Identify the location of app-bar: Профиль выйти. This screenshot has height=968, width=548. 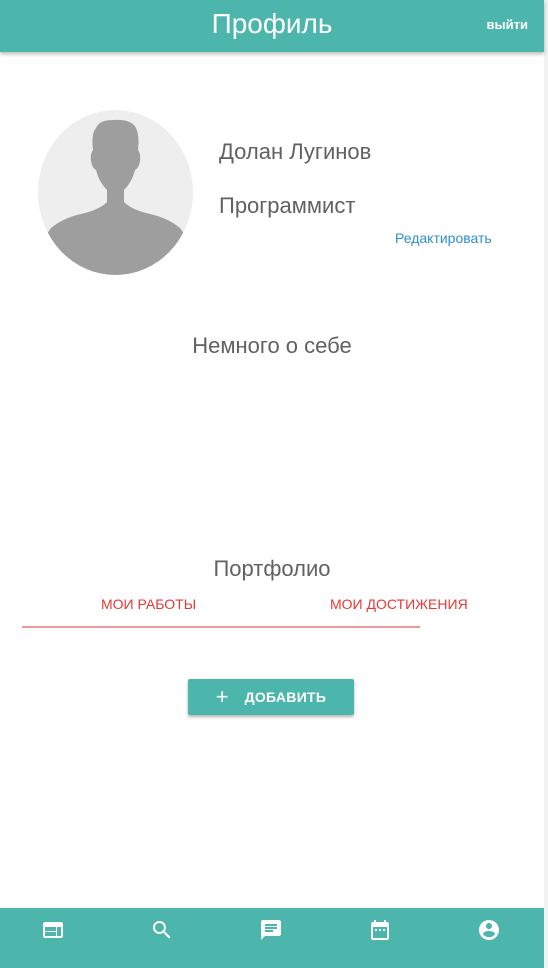
(272, 26).